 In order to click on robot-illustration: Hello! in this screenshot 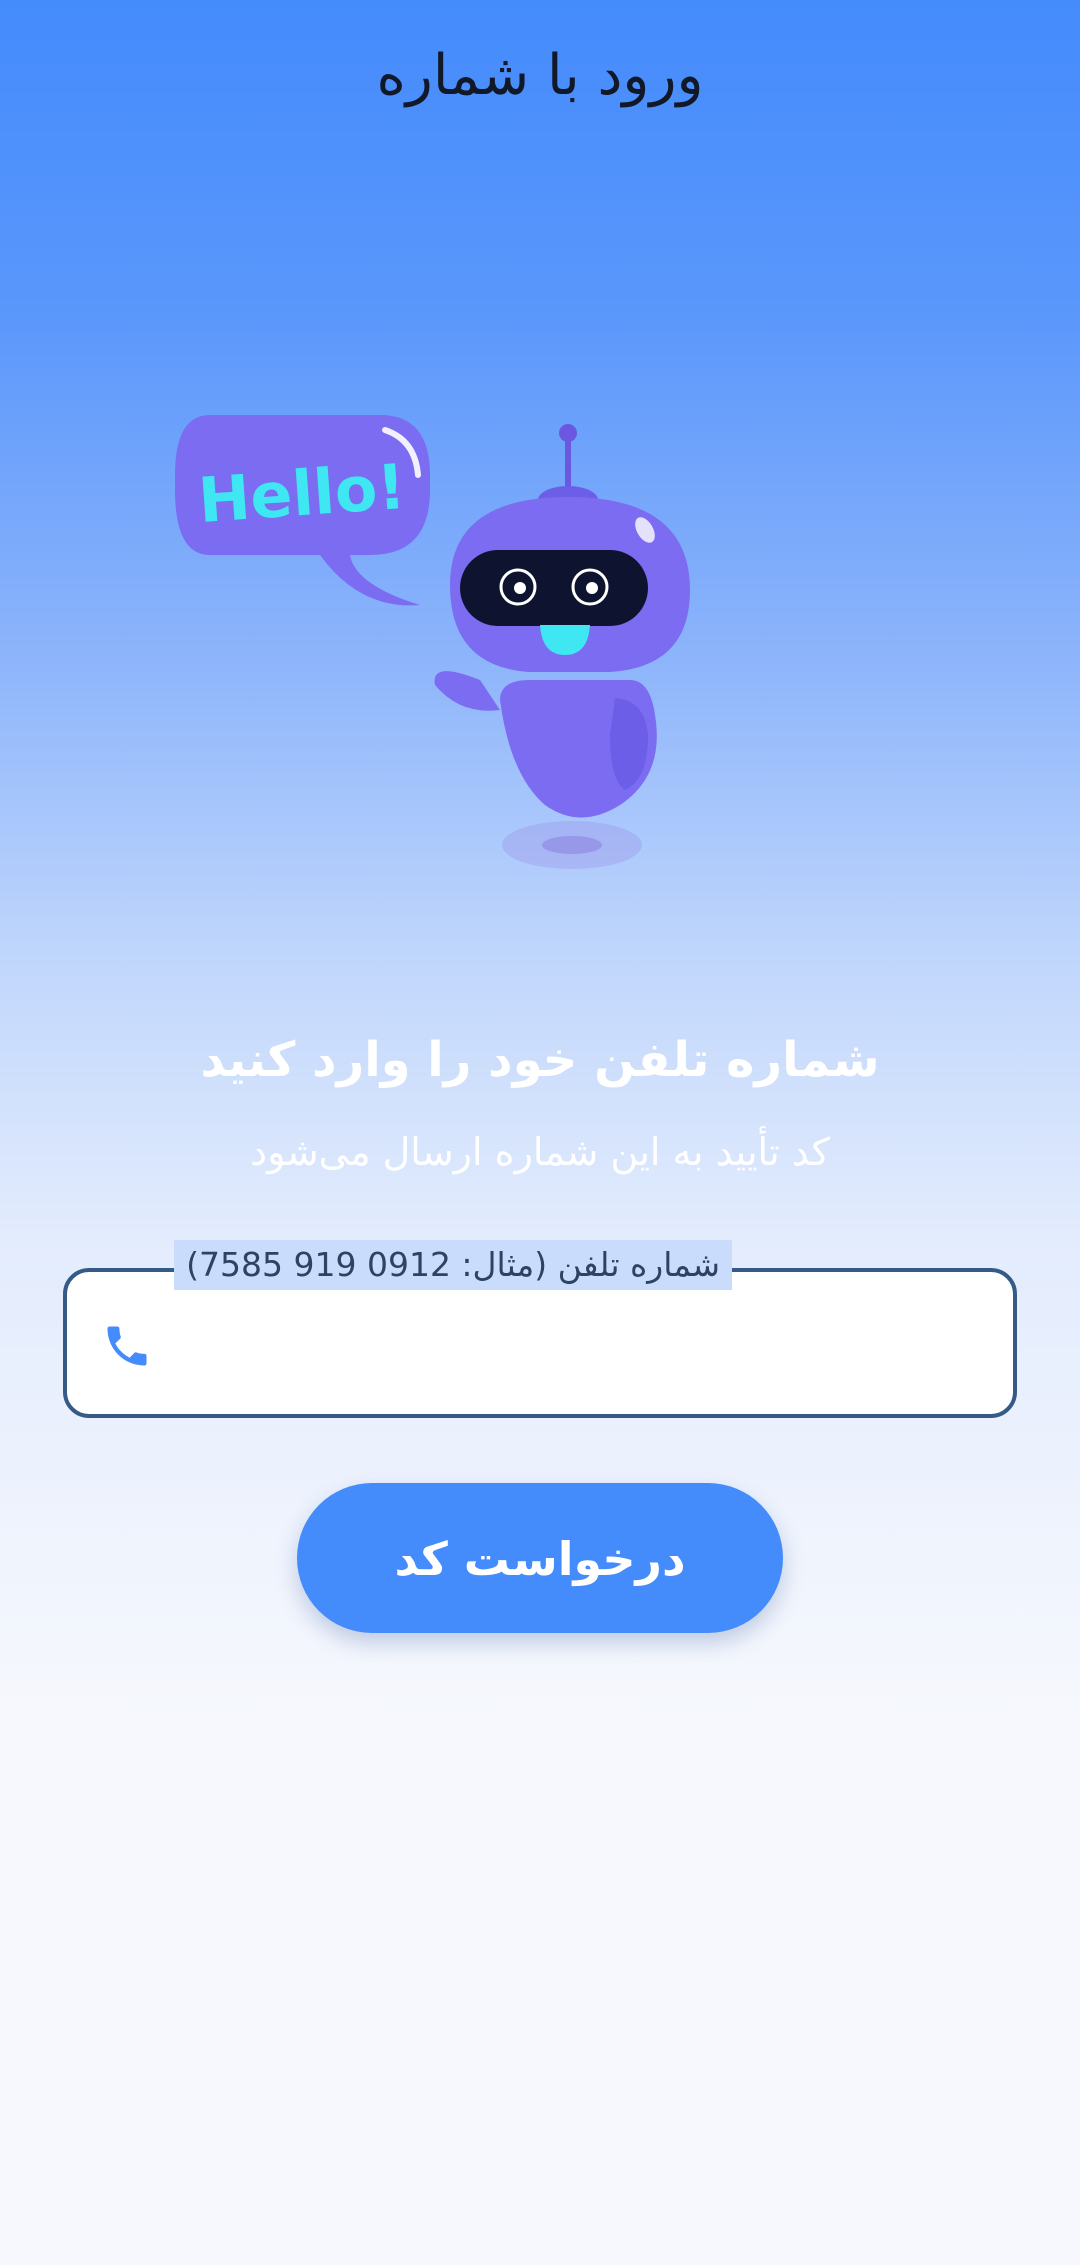, I will do `click(430, 650)`.